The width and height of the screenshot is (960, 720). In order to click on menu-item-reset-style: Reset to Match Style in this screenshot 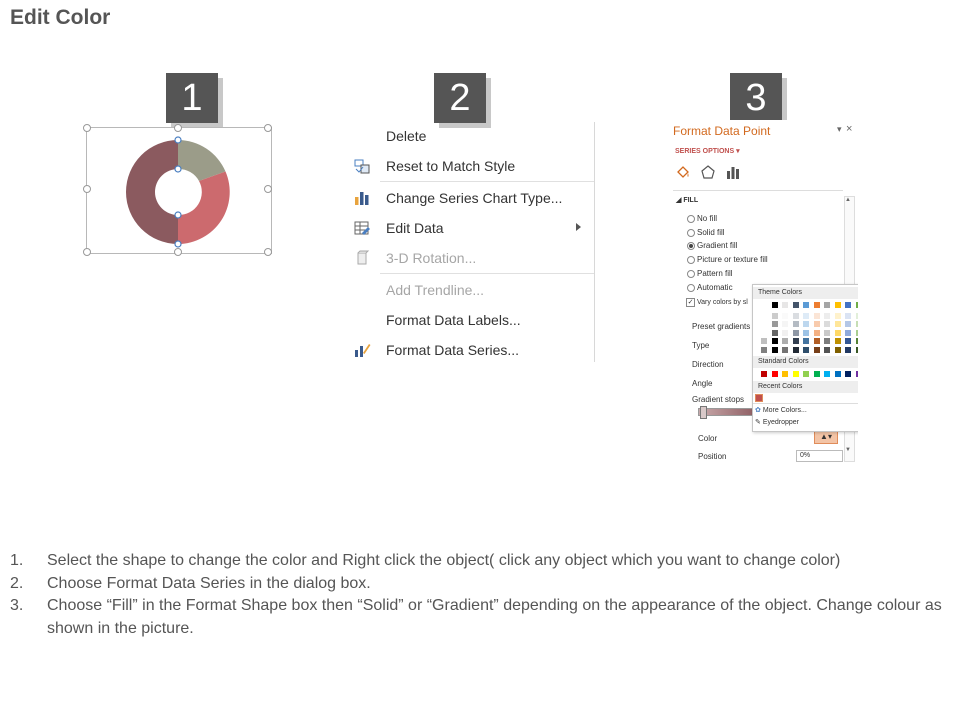, I will do `click(473, 166)`.